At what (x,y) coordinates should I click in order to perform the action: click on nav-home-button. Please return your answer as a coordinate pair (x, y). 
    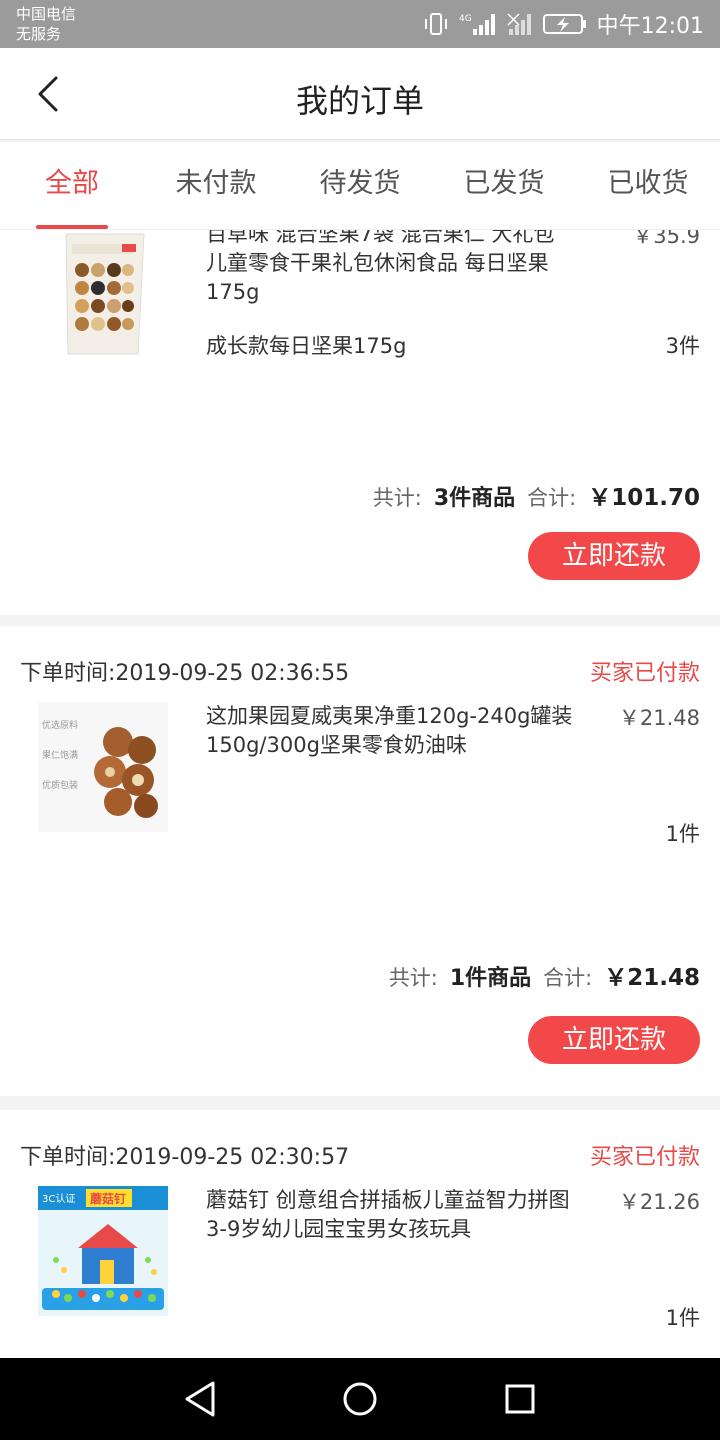
    Looking at the image, I should click on (360, 1399).